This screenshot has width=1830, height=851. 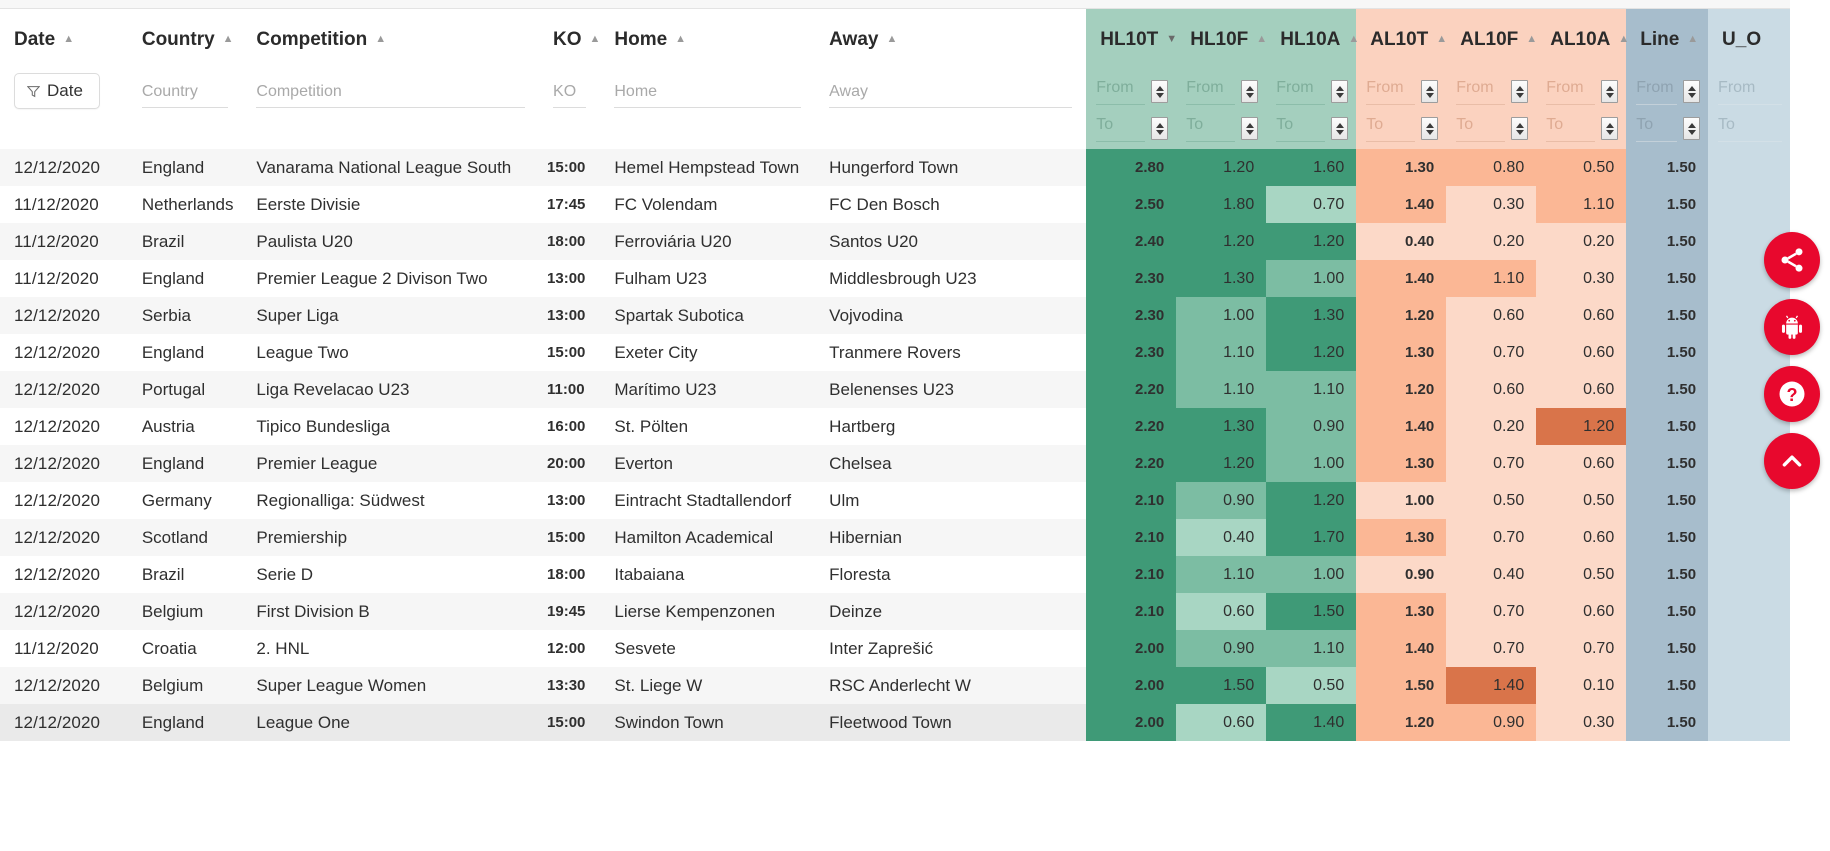 What do you see at coordinates (1491, 40) in the screenshot?
I see `column-header-al10f: AL10F ▲` at bounding box center [1491, 40].